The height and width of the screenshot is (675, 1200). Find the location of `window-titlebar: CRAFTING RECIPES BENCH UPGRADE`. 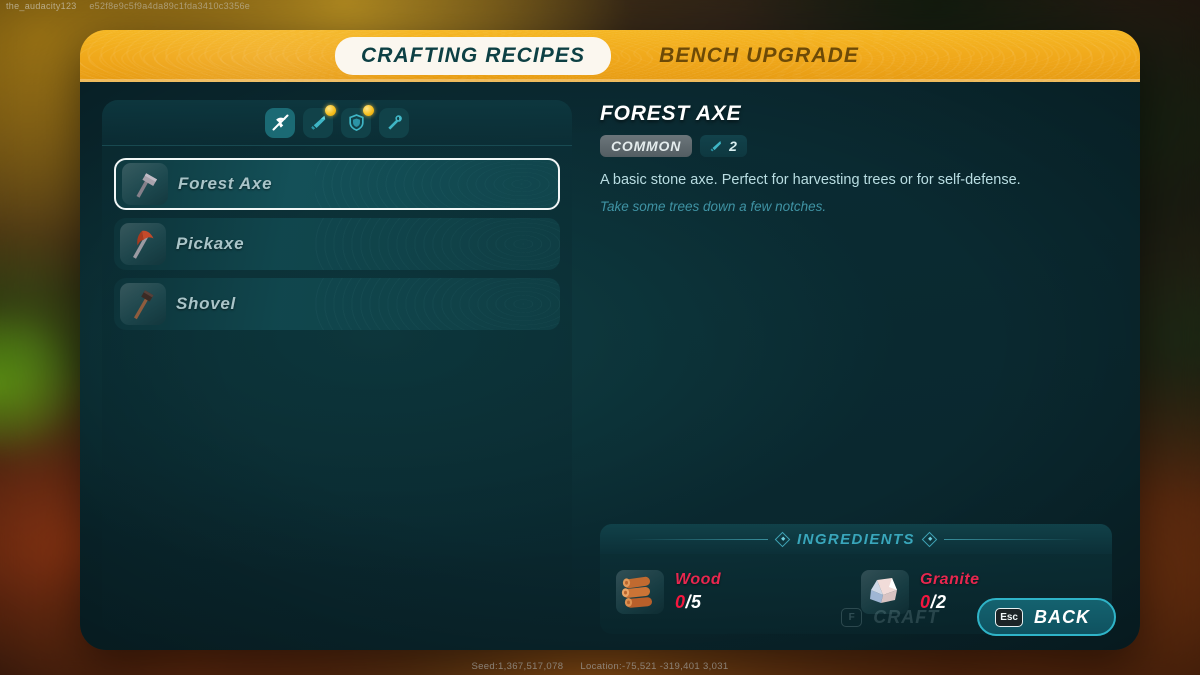

window-titlebar: CRAFTING RECIPES BENCH UPGRADE is located at coordinates (610, 56).